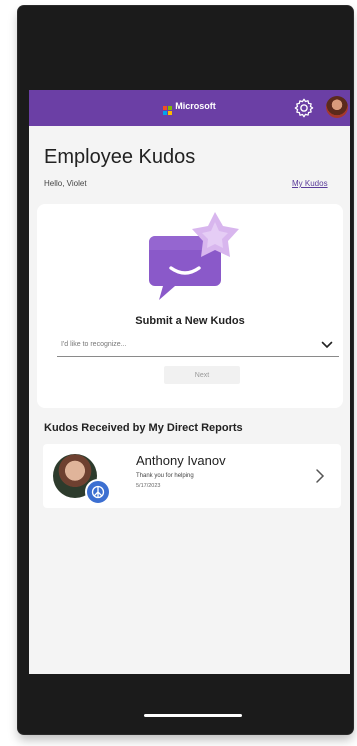 This screenshot has height=746, width=357. What do you see at coordinates (304, 108) in the screenshot?
I see `gear-icon` at bounding box center [304, 108].